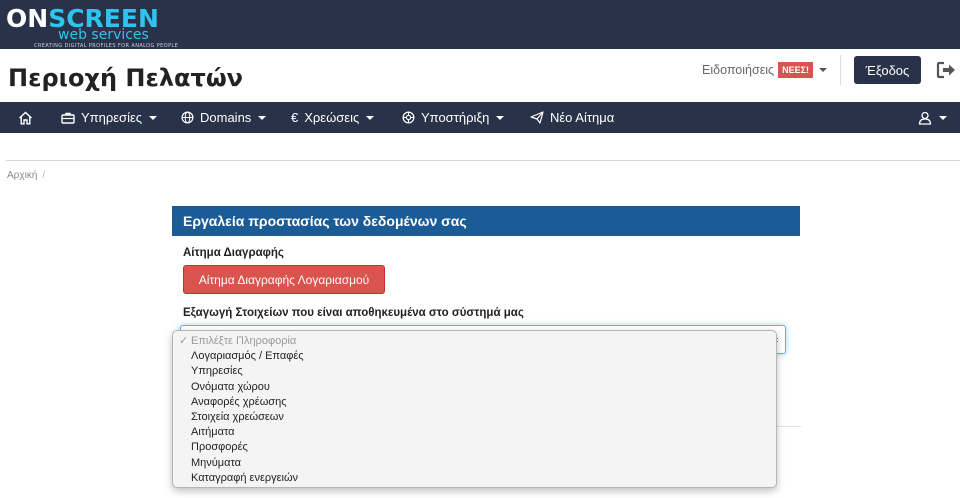  I want to click on euro-icon: €, so click(295, 117).